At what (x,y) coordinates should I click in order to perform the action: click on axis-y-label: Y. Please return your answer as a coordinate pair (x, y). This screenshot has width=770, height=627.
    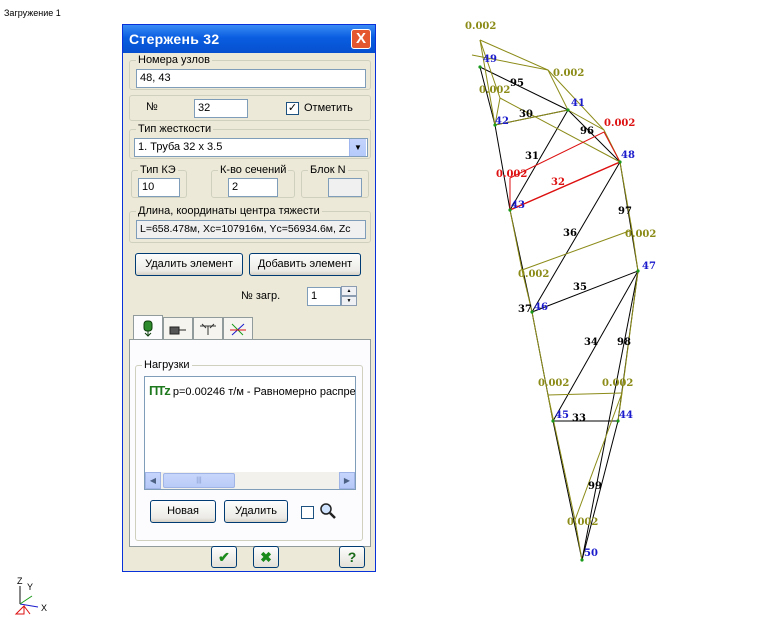
    Looking at the image, I should click on (30, 587).